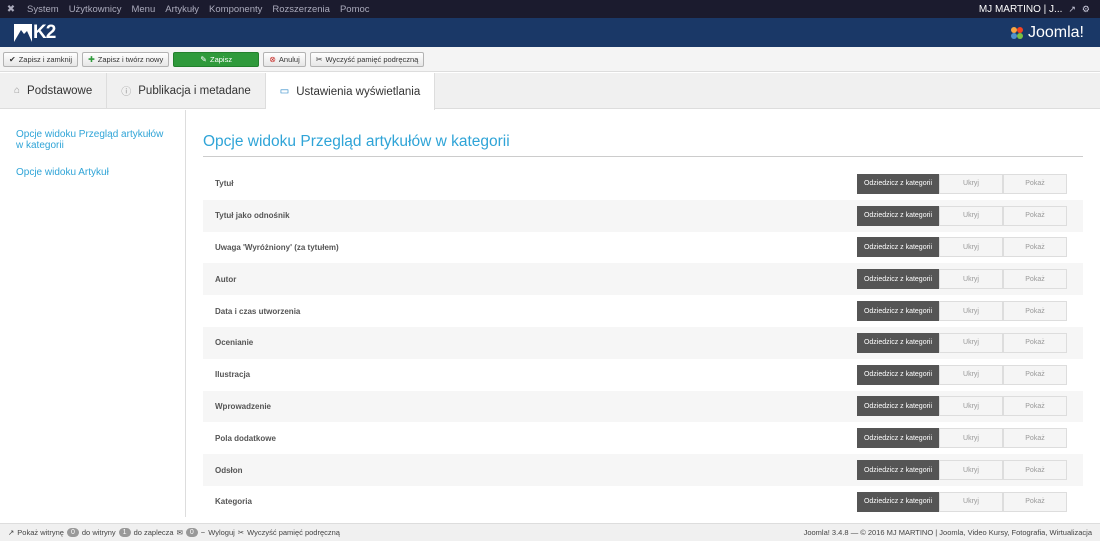 The height and width of the screenshot is (541, 1100). Describe the element at coordinates (41, 59) in the screenshot. I see `save-close-button: ✔ Zapisz i zamknij` at that location.